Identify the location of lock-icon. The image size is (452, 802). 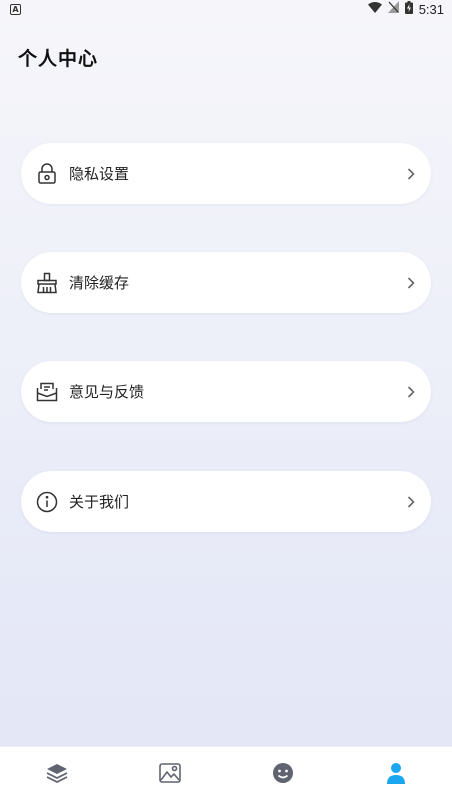
(47, 173).